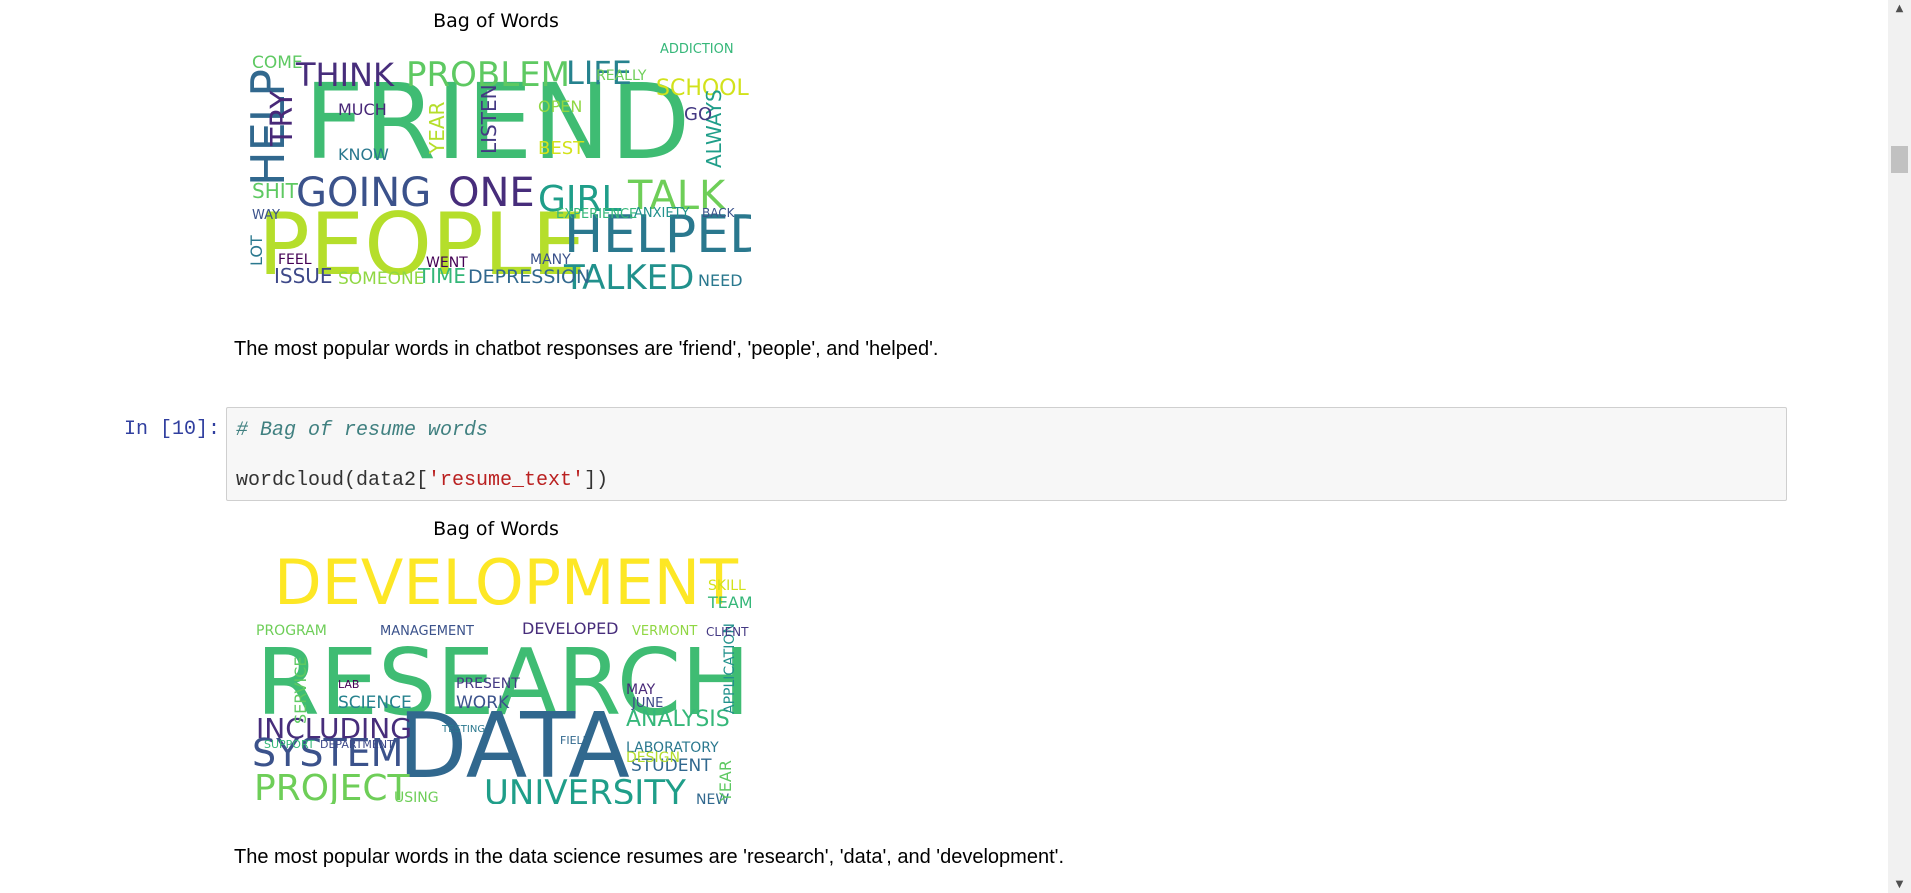 The image size is (1911, 893). What do you see at coordinates (416, 797) in the screenshot?
I see `cloud-word-using: USING` at bounding box center [416, 797].